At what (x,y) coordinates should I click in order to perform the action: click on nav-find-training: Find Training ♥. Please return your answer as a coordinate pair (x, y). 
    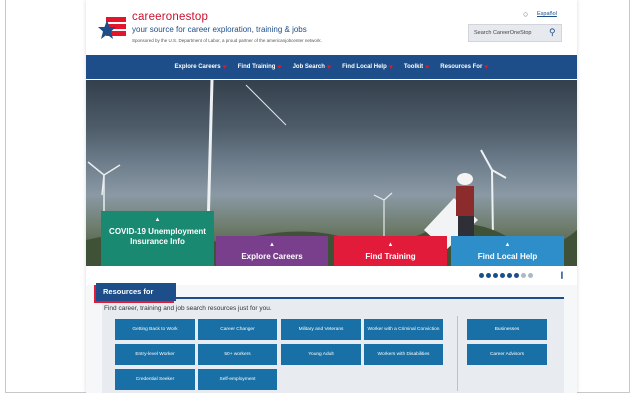
    Looking at the image, I should click on (260, 67).